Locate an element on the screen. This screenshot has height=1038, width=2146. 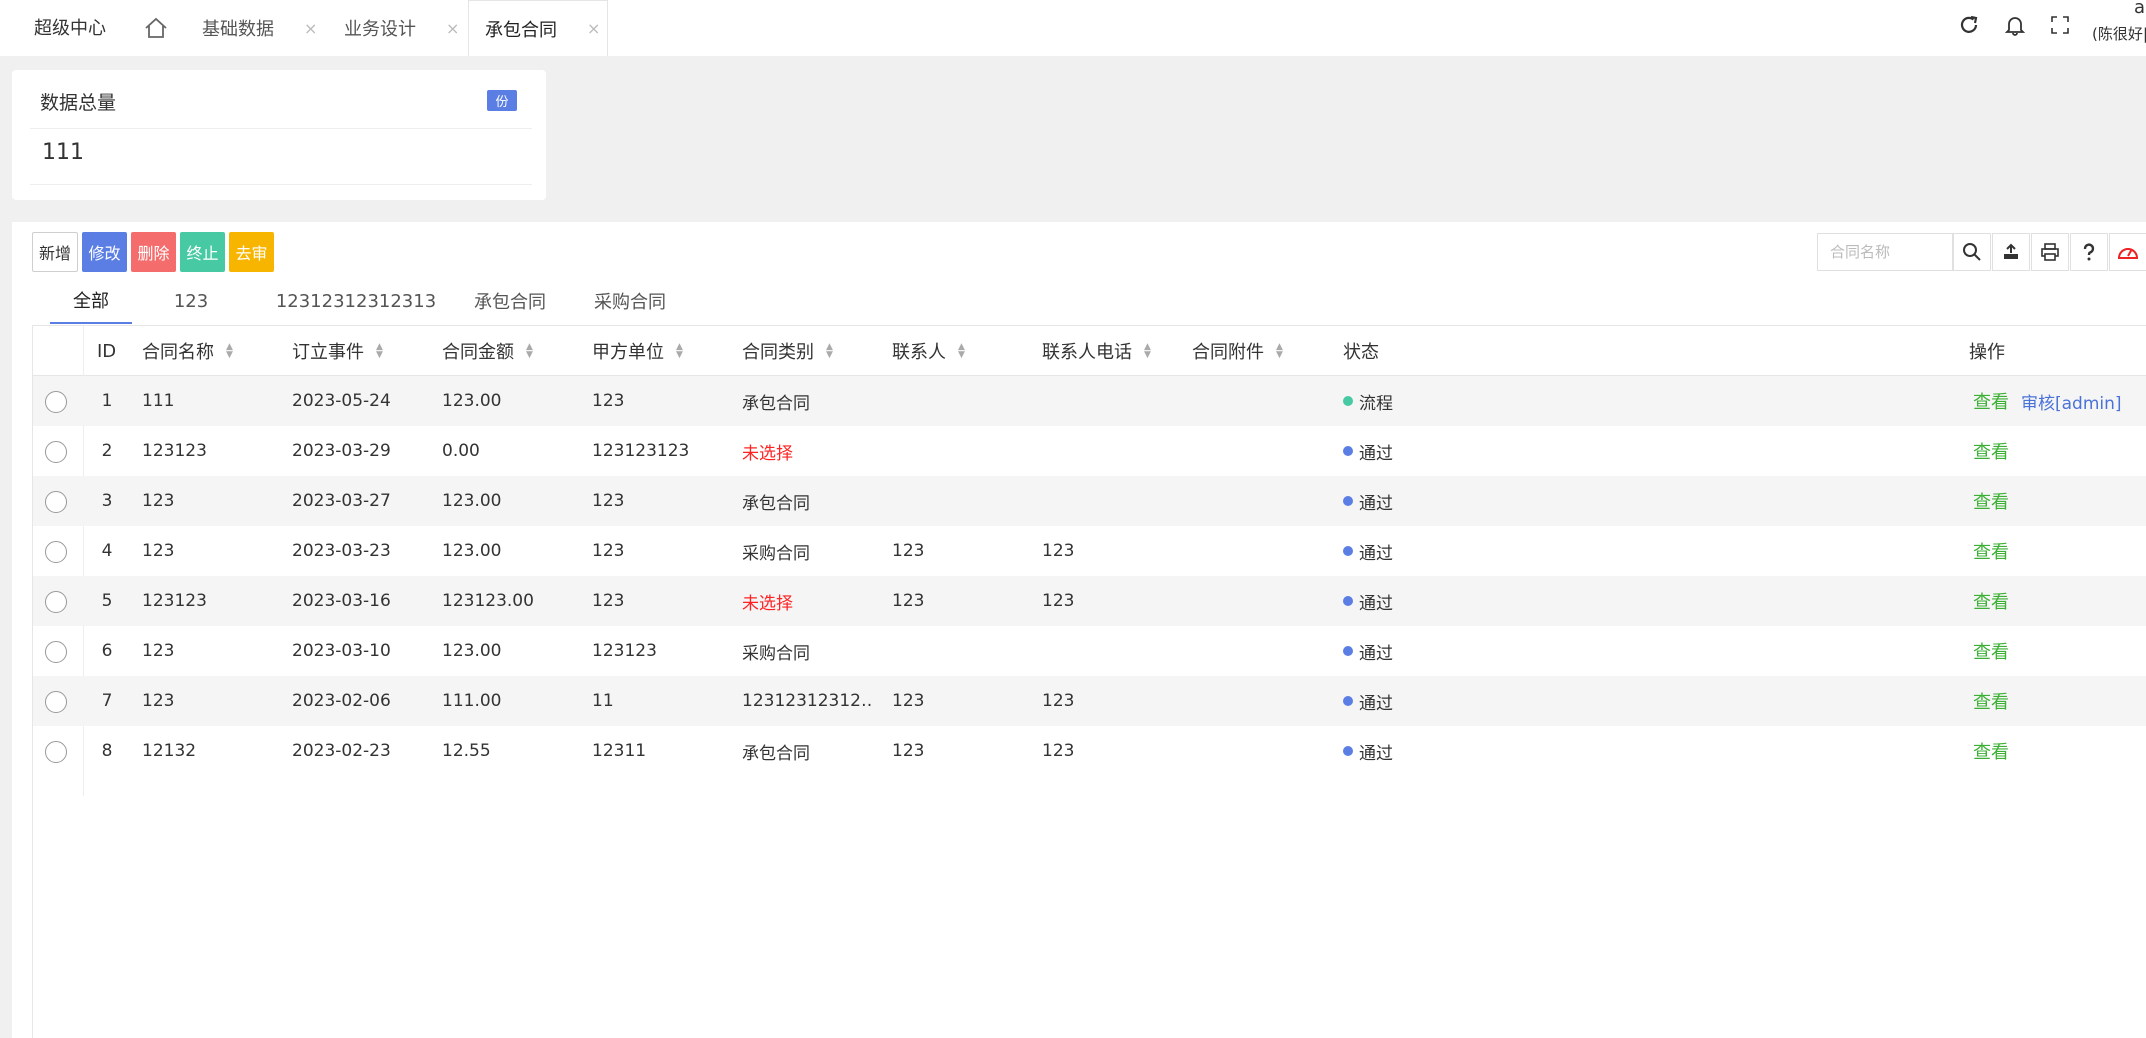
subtab-123: 123 is located at coordinates (191, 301).